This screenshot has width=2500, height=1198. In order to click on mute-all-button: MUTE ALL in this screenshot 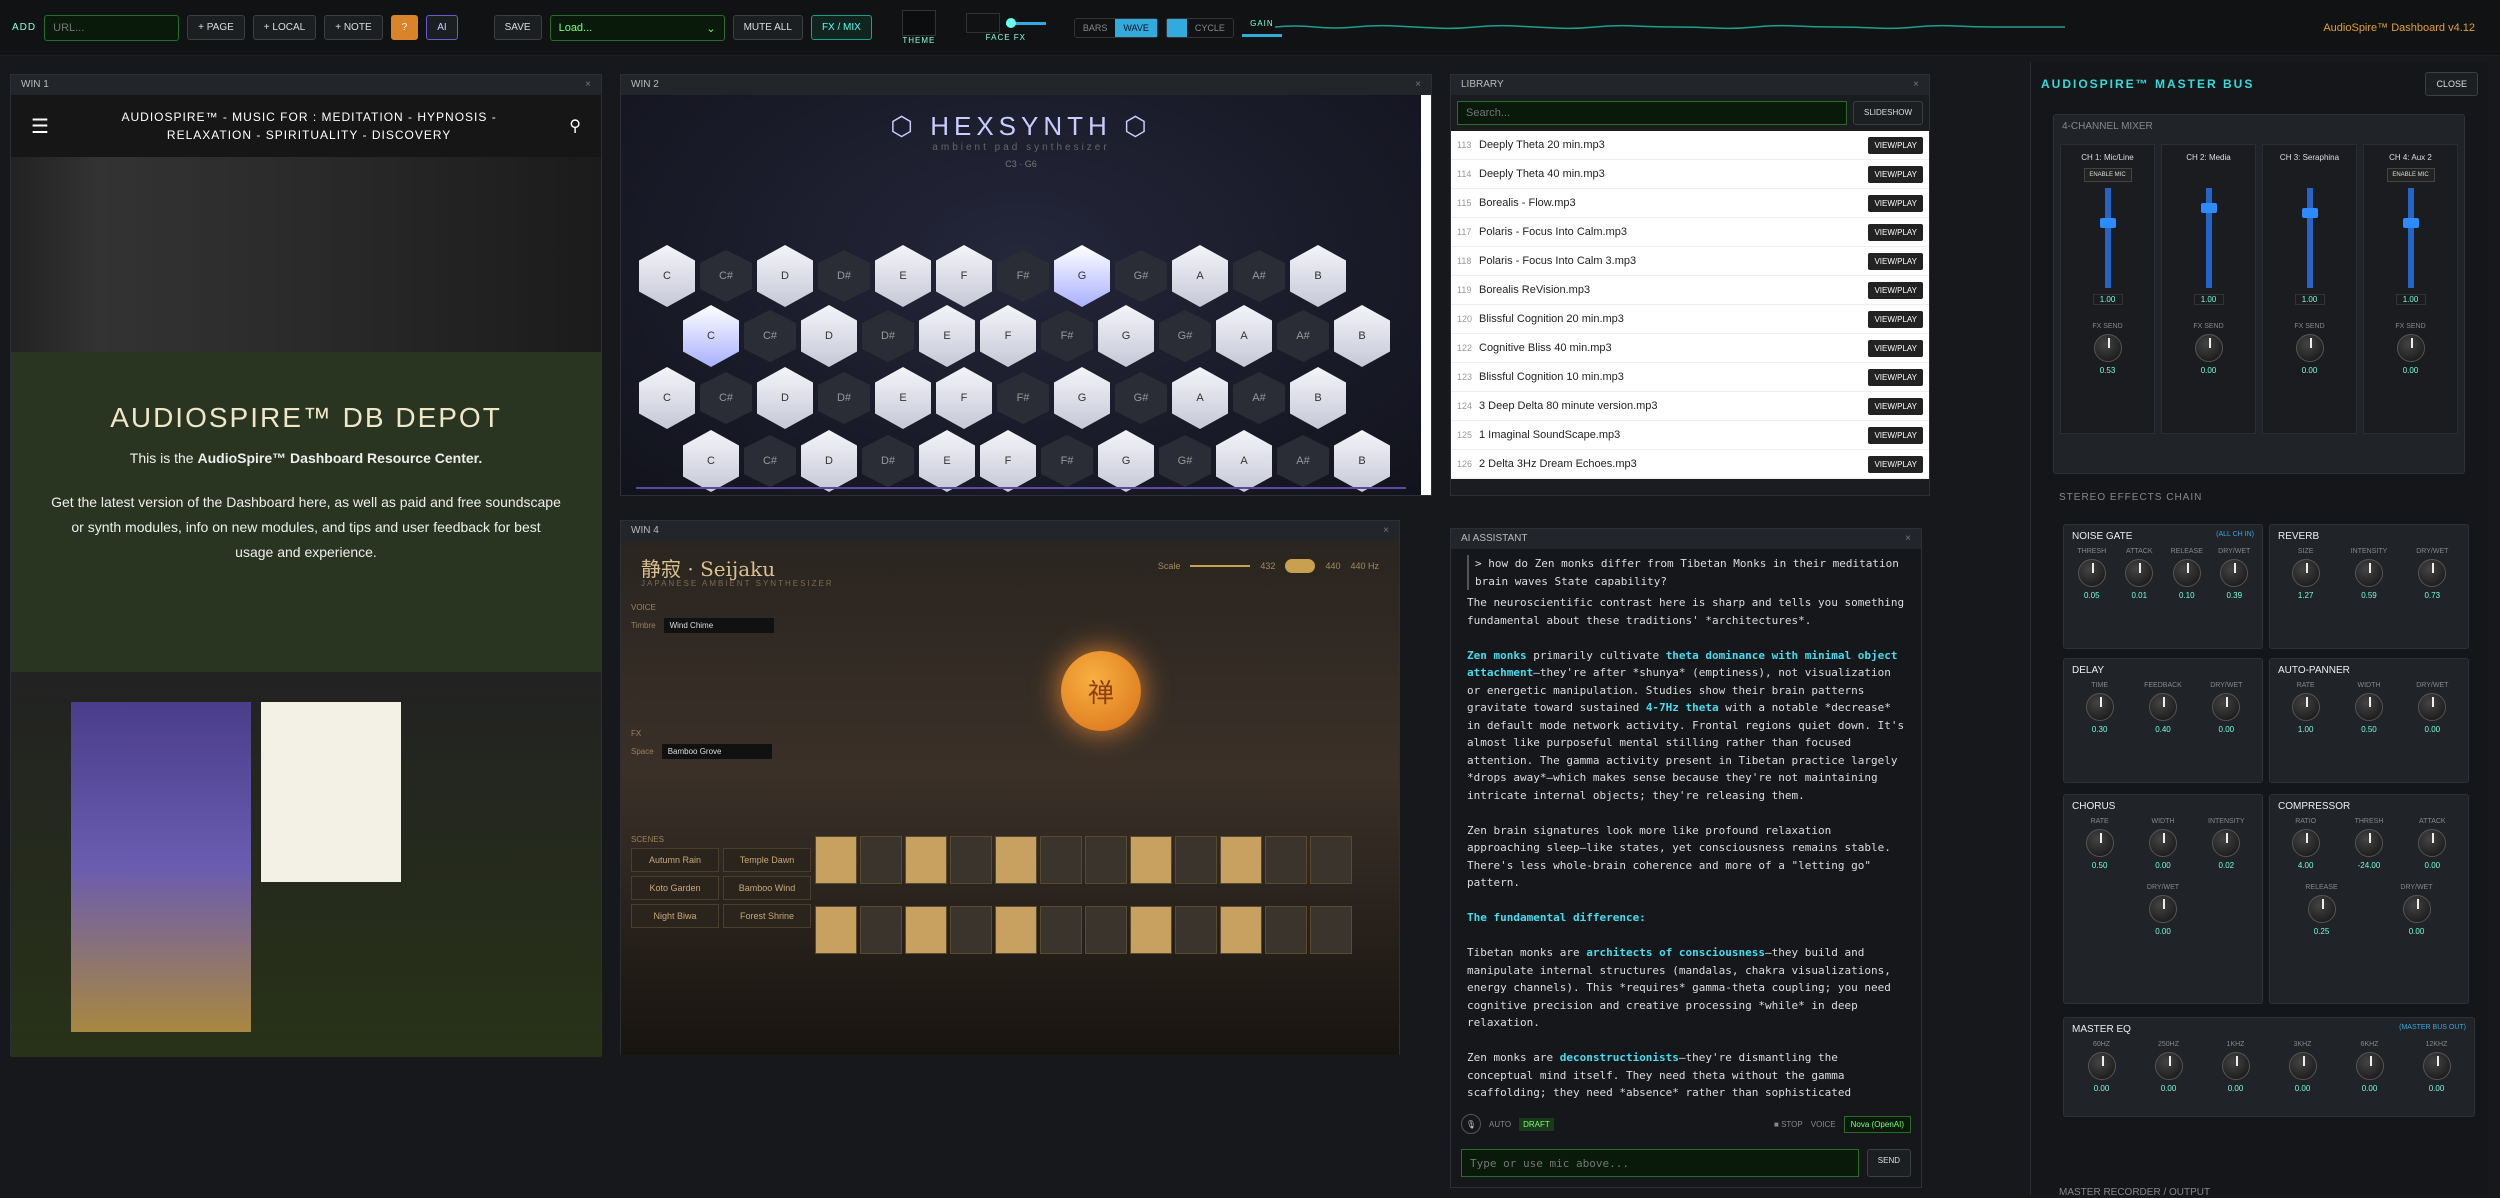, I will do `click(768, 27)`.